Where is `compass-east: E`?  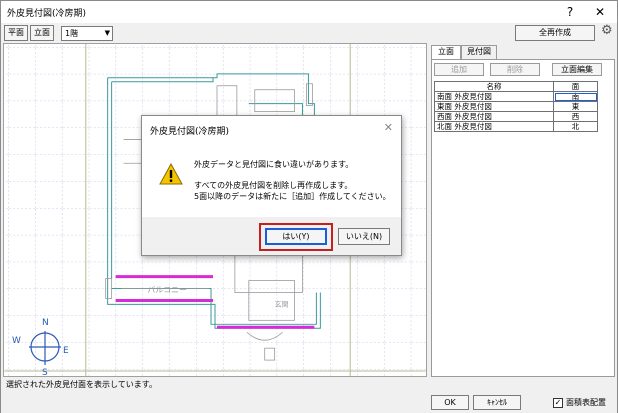 compass-east: E is located at coordinates (66, 351).